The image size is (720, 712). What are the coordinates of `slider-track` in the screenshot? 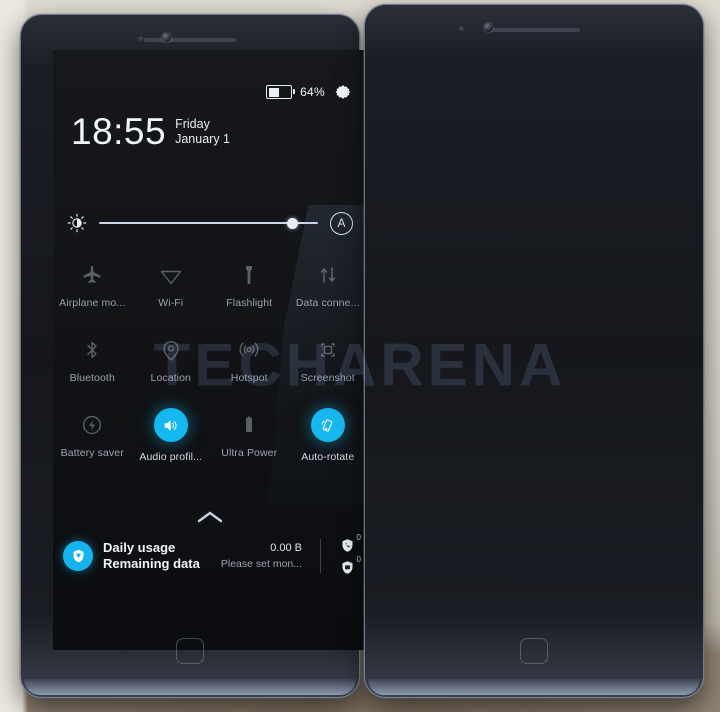 It's located at (208, 223).